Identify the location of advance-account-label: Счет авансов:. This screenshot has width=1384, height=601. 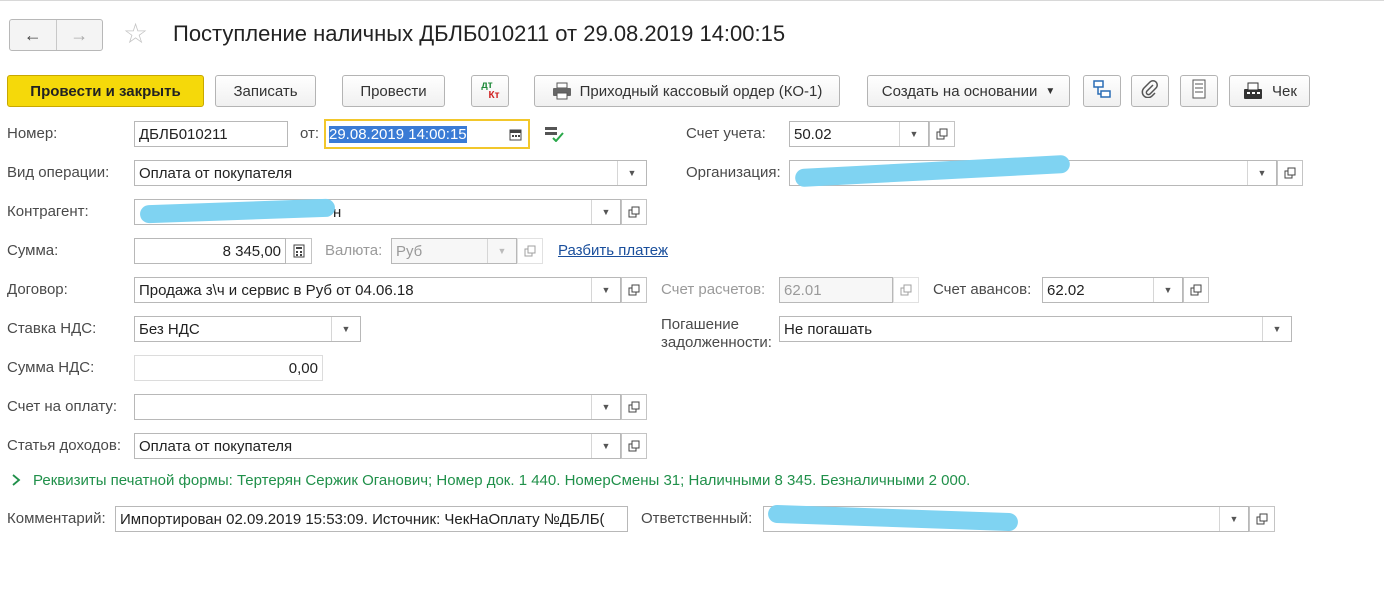
(982, 289).